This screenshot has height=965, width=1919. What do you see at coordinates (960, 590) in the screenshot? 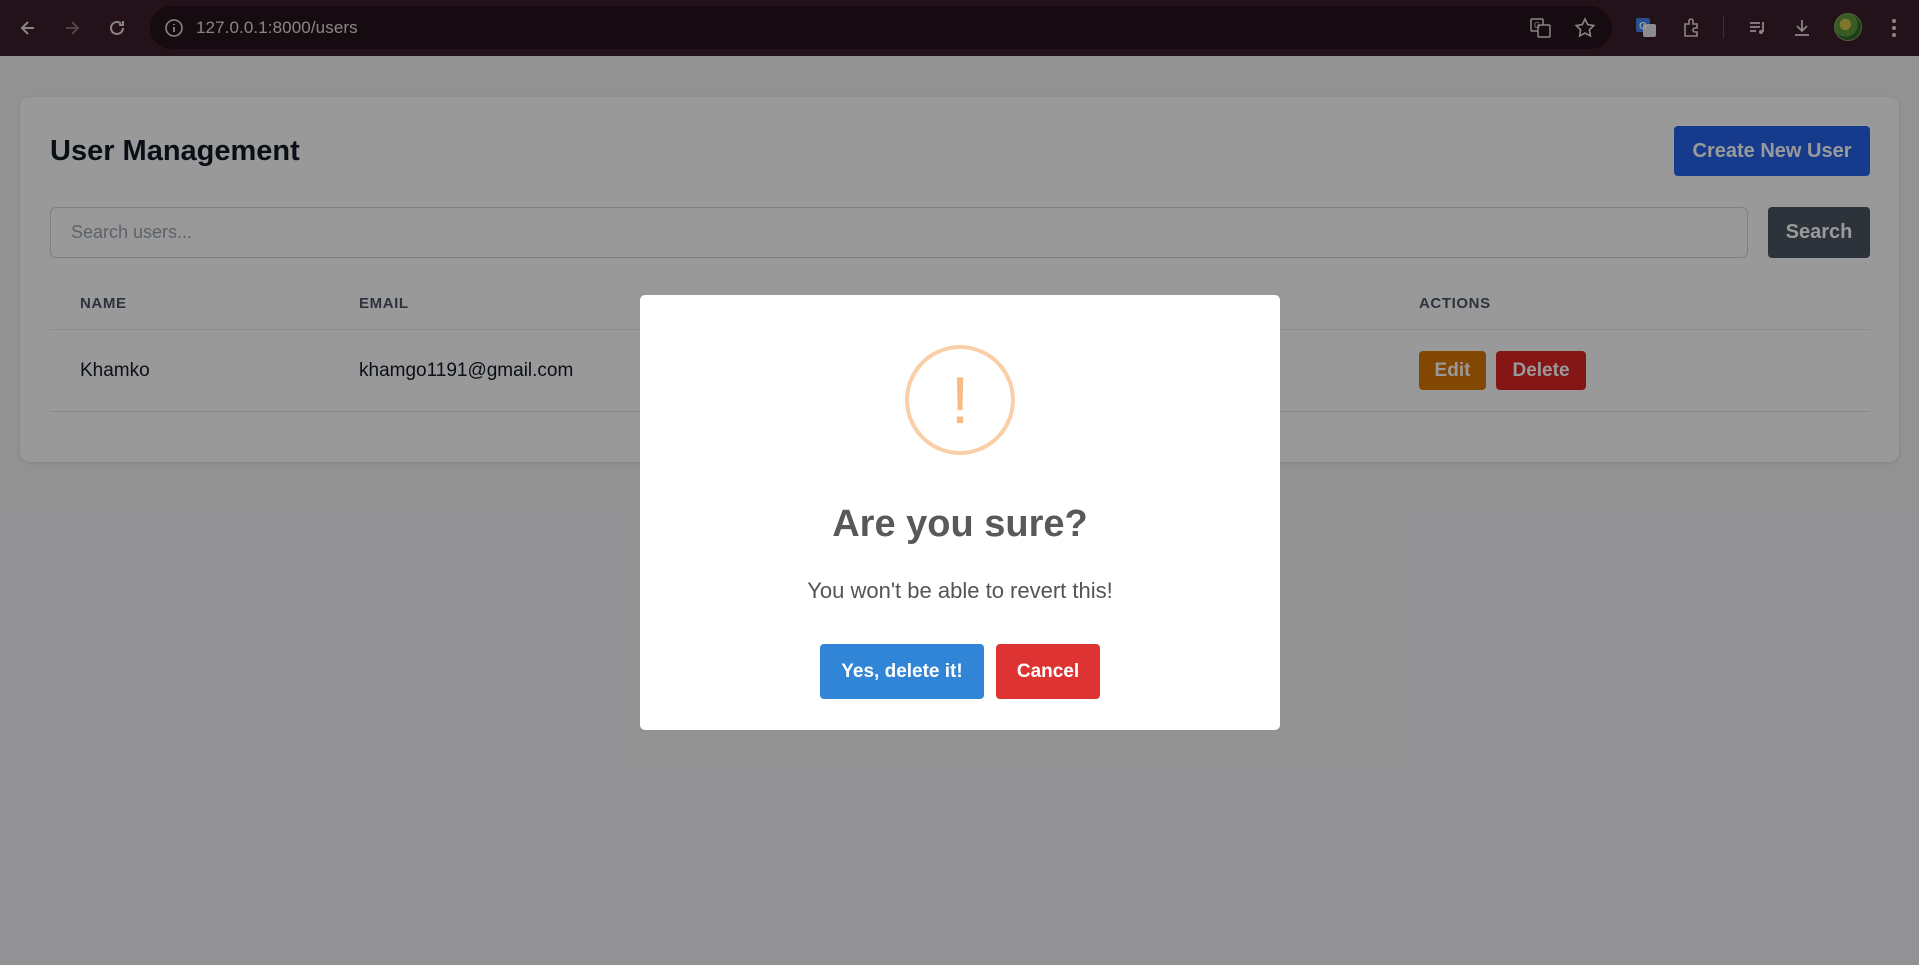
I see `dialog-message: You won't be able to revert this!` at bounding box center [960, 590].